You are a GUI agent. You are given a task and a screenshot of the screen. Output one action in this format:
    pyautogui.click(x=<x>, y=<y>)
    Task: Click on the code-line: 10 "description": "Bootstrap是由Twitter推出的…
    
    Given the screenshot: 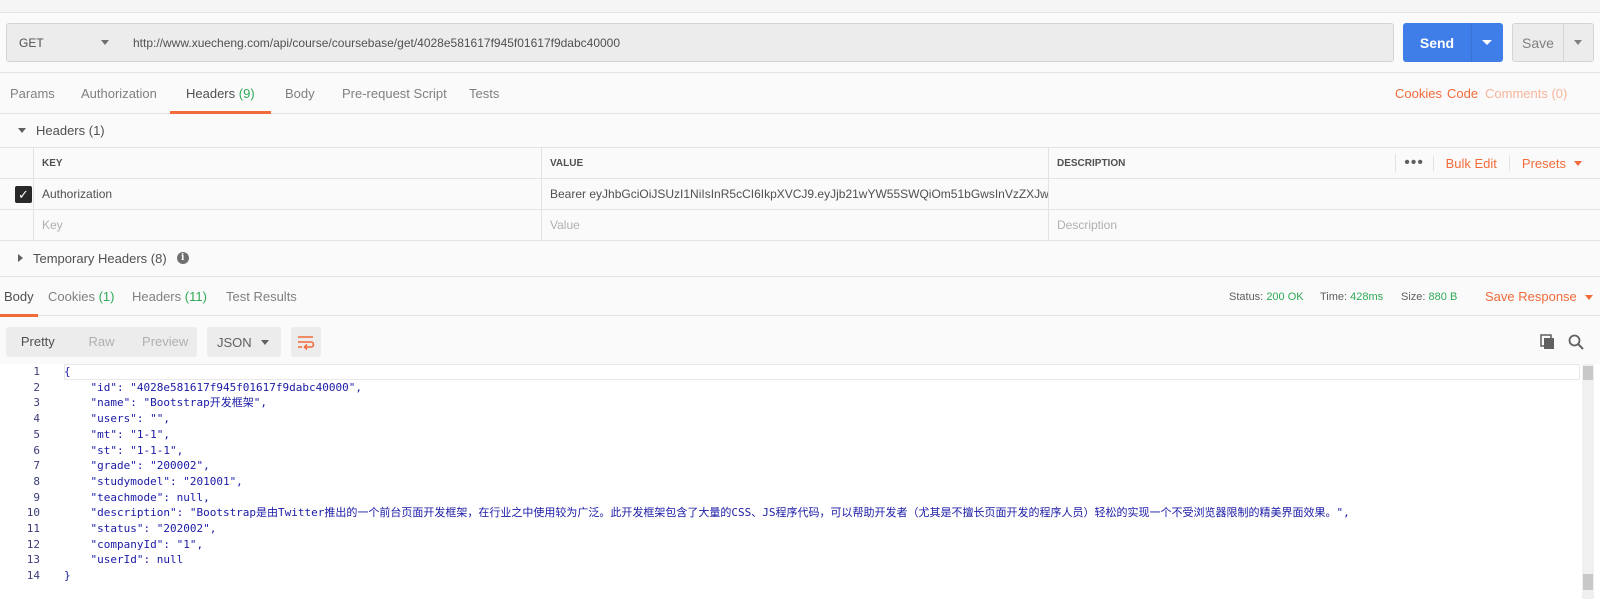 What is the action you would take?
    pyautogui.click(x=791, y=513)
    